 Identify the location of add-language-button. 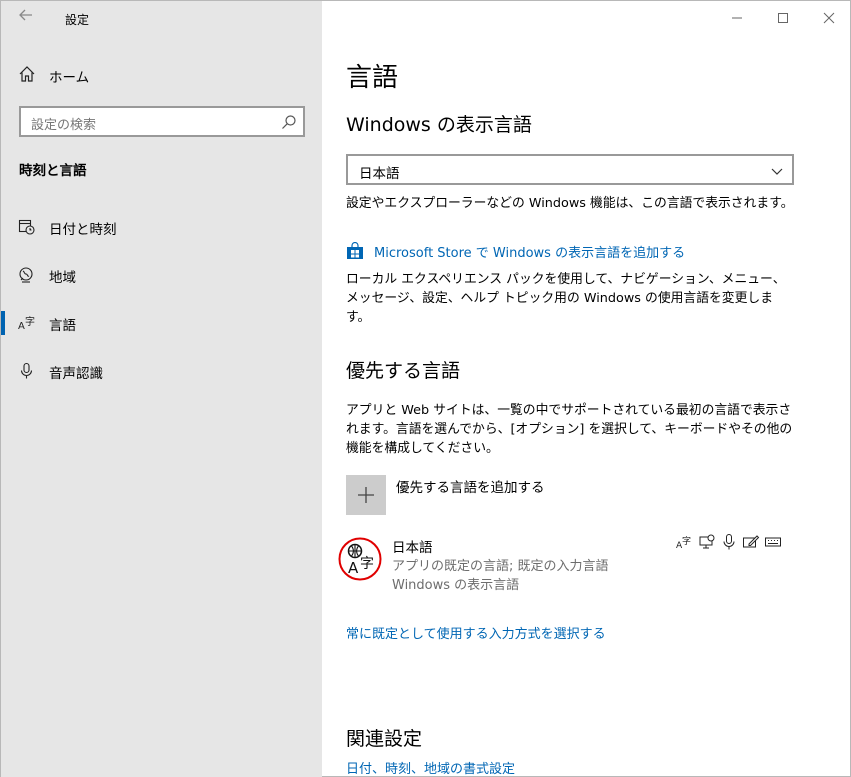
(366, 495).